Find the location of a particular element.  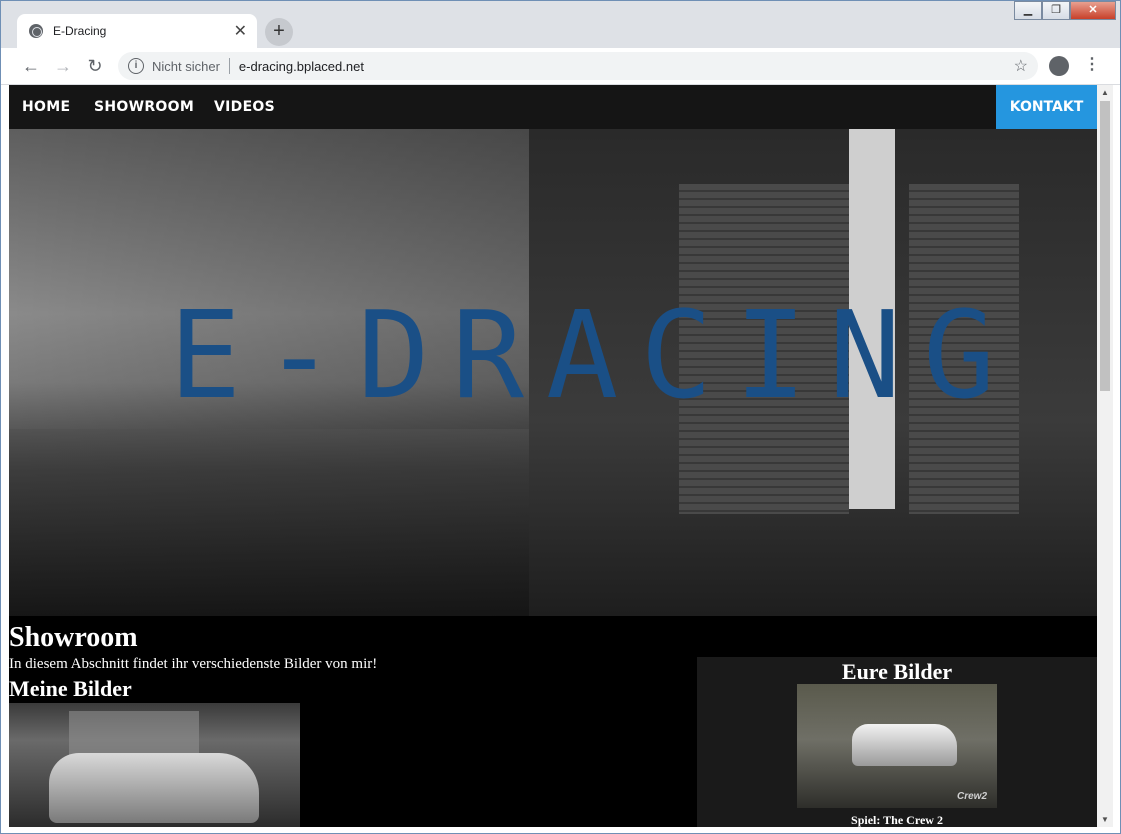

reload-icon: ↻ is located at coordinates (95, 66).